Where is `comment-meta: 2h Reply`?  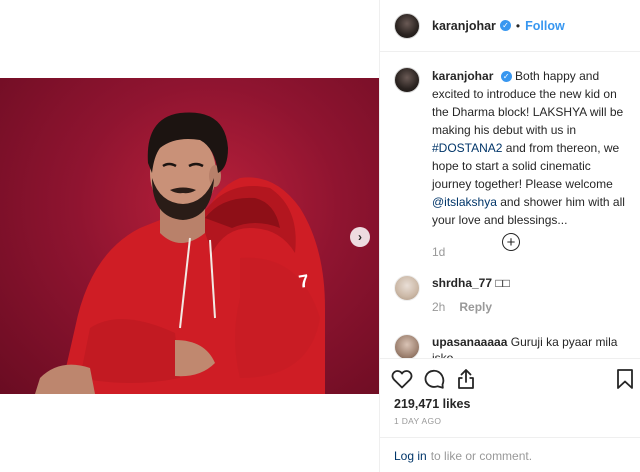 comment-meta: 2h Reply is located at coordinates (471, 307).